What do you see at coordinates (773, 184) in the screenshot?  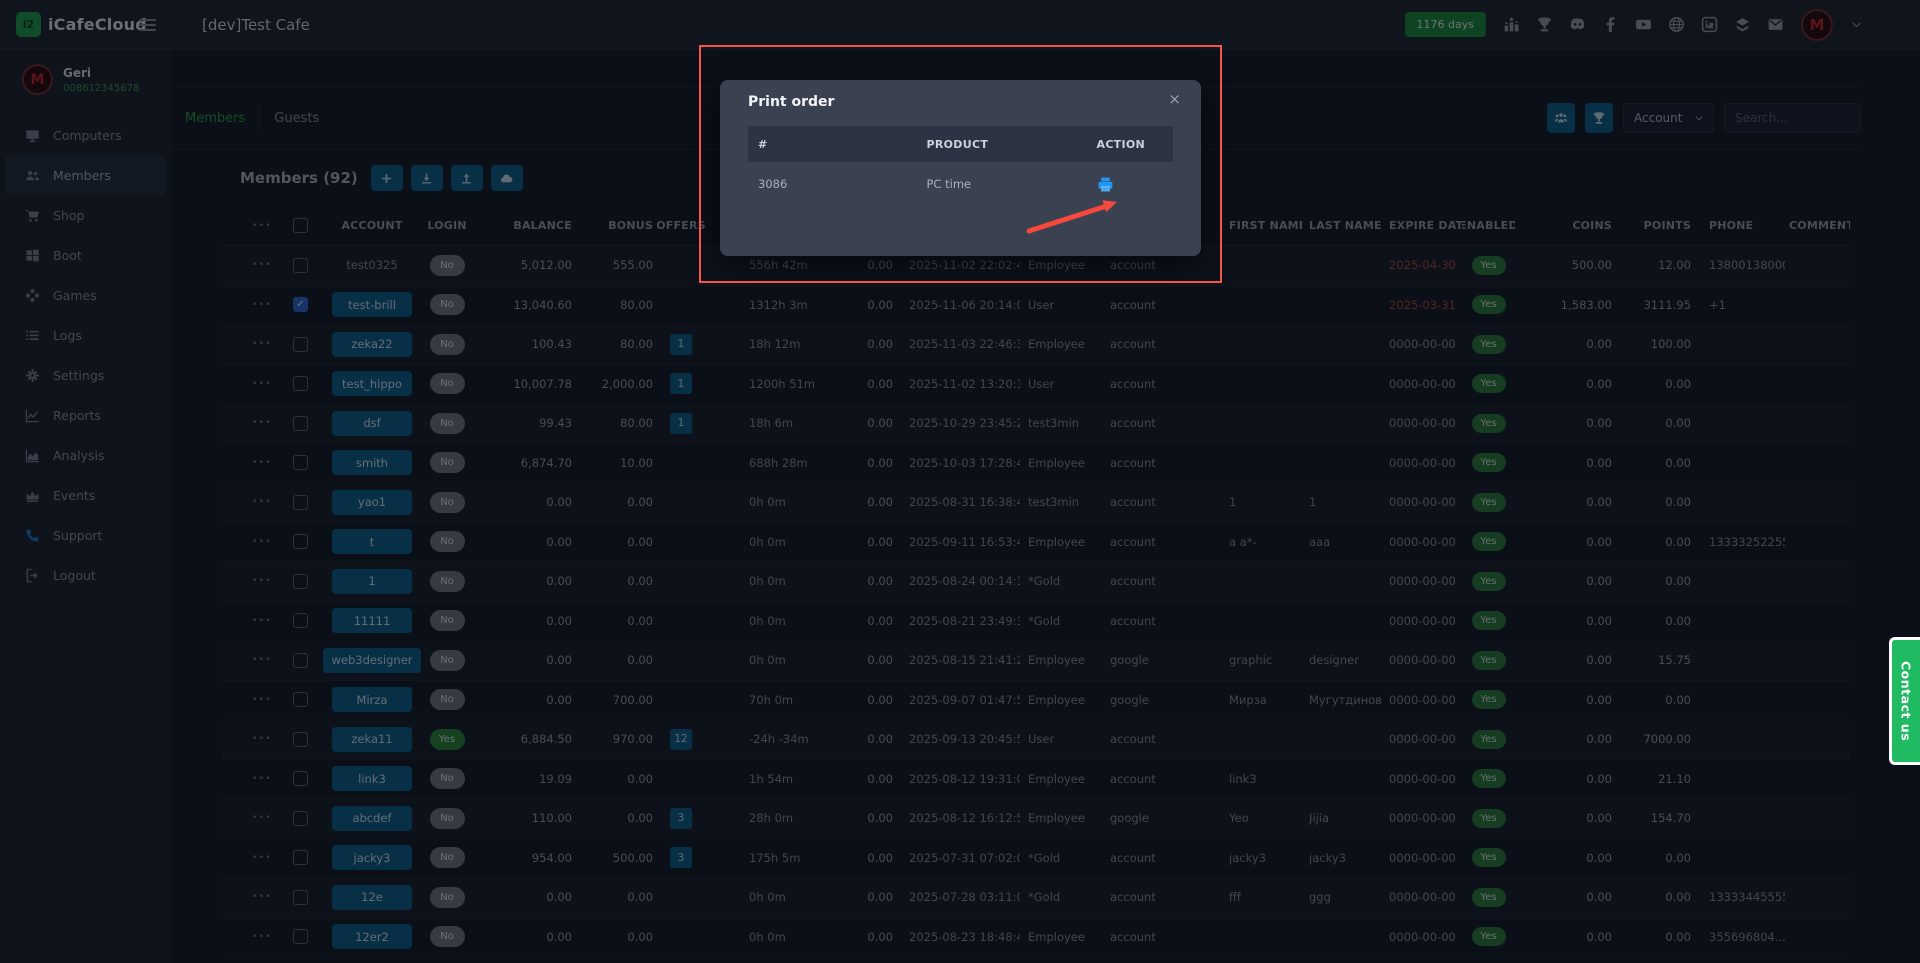 I see `order-id: 3086` at bounding box center [773, 184].